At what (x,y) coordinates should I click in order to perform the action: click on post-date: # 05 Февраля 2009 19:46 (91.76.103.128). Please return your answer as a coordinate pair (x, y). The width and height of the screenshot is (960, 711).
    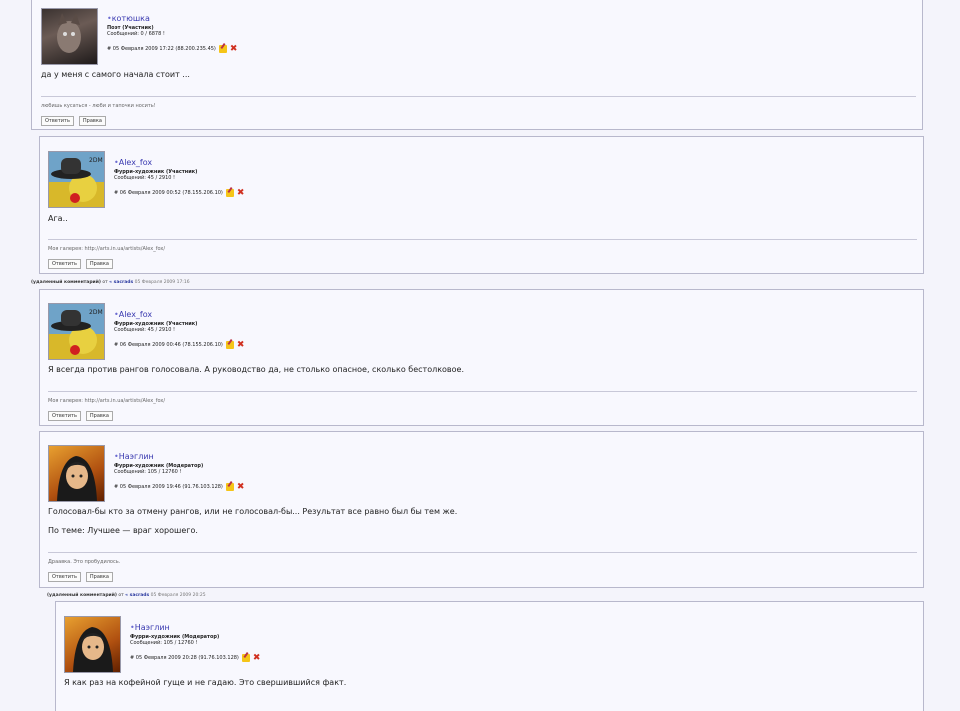
    Looking at the image, I should click on (168, 487).